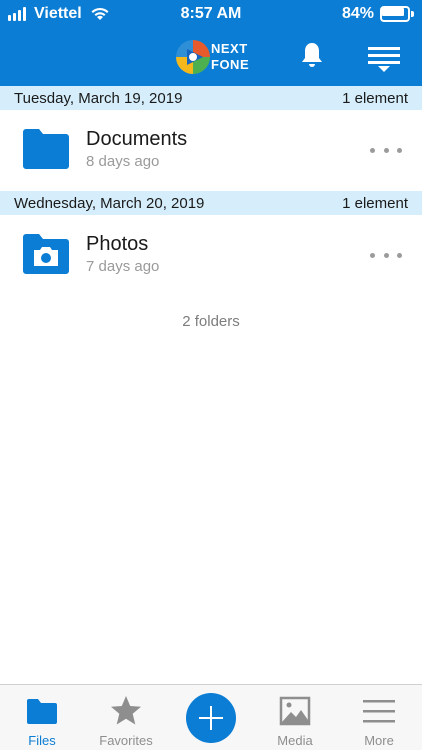 This screenshot has width=422, height=750. I want to click on section-header-march-20: Wednesday, March 20, 2019 1 element, so click(211, 203).